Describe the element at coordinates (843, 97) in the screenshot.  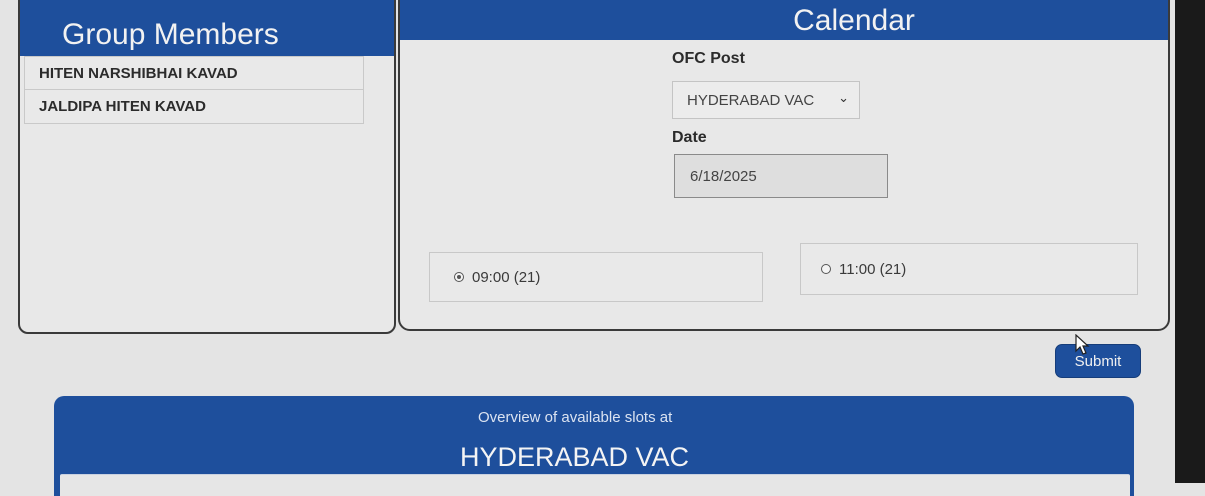
I see `chevron-down-icon: ⌄` at that location.